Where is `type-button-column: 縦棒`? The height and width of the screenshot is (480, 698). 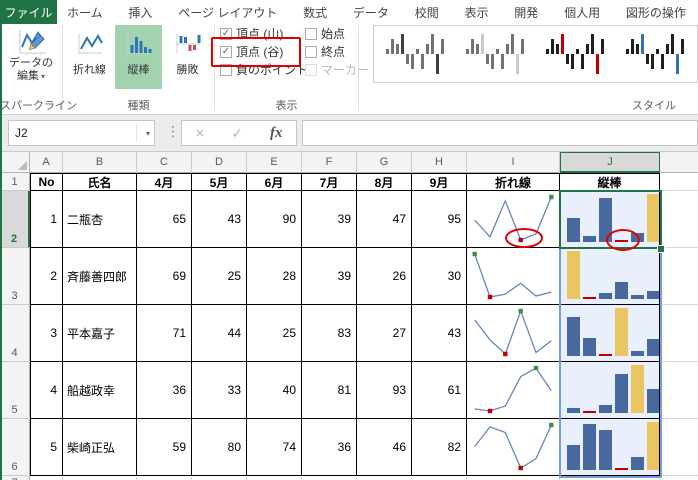
type-button-column: 縦棒 is located at coordinates (138, 57).